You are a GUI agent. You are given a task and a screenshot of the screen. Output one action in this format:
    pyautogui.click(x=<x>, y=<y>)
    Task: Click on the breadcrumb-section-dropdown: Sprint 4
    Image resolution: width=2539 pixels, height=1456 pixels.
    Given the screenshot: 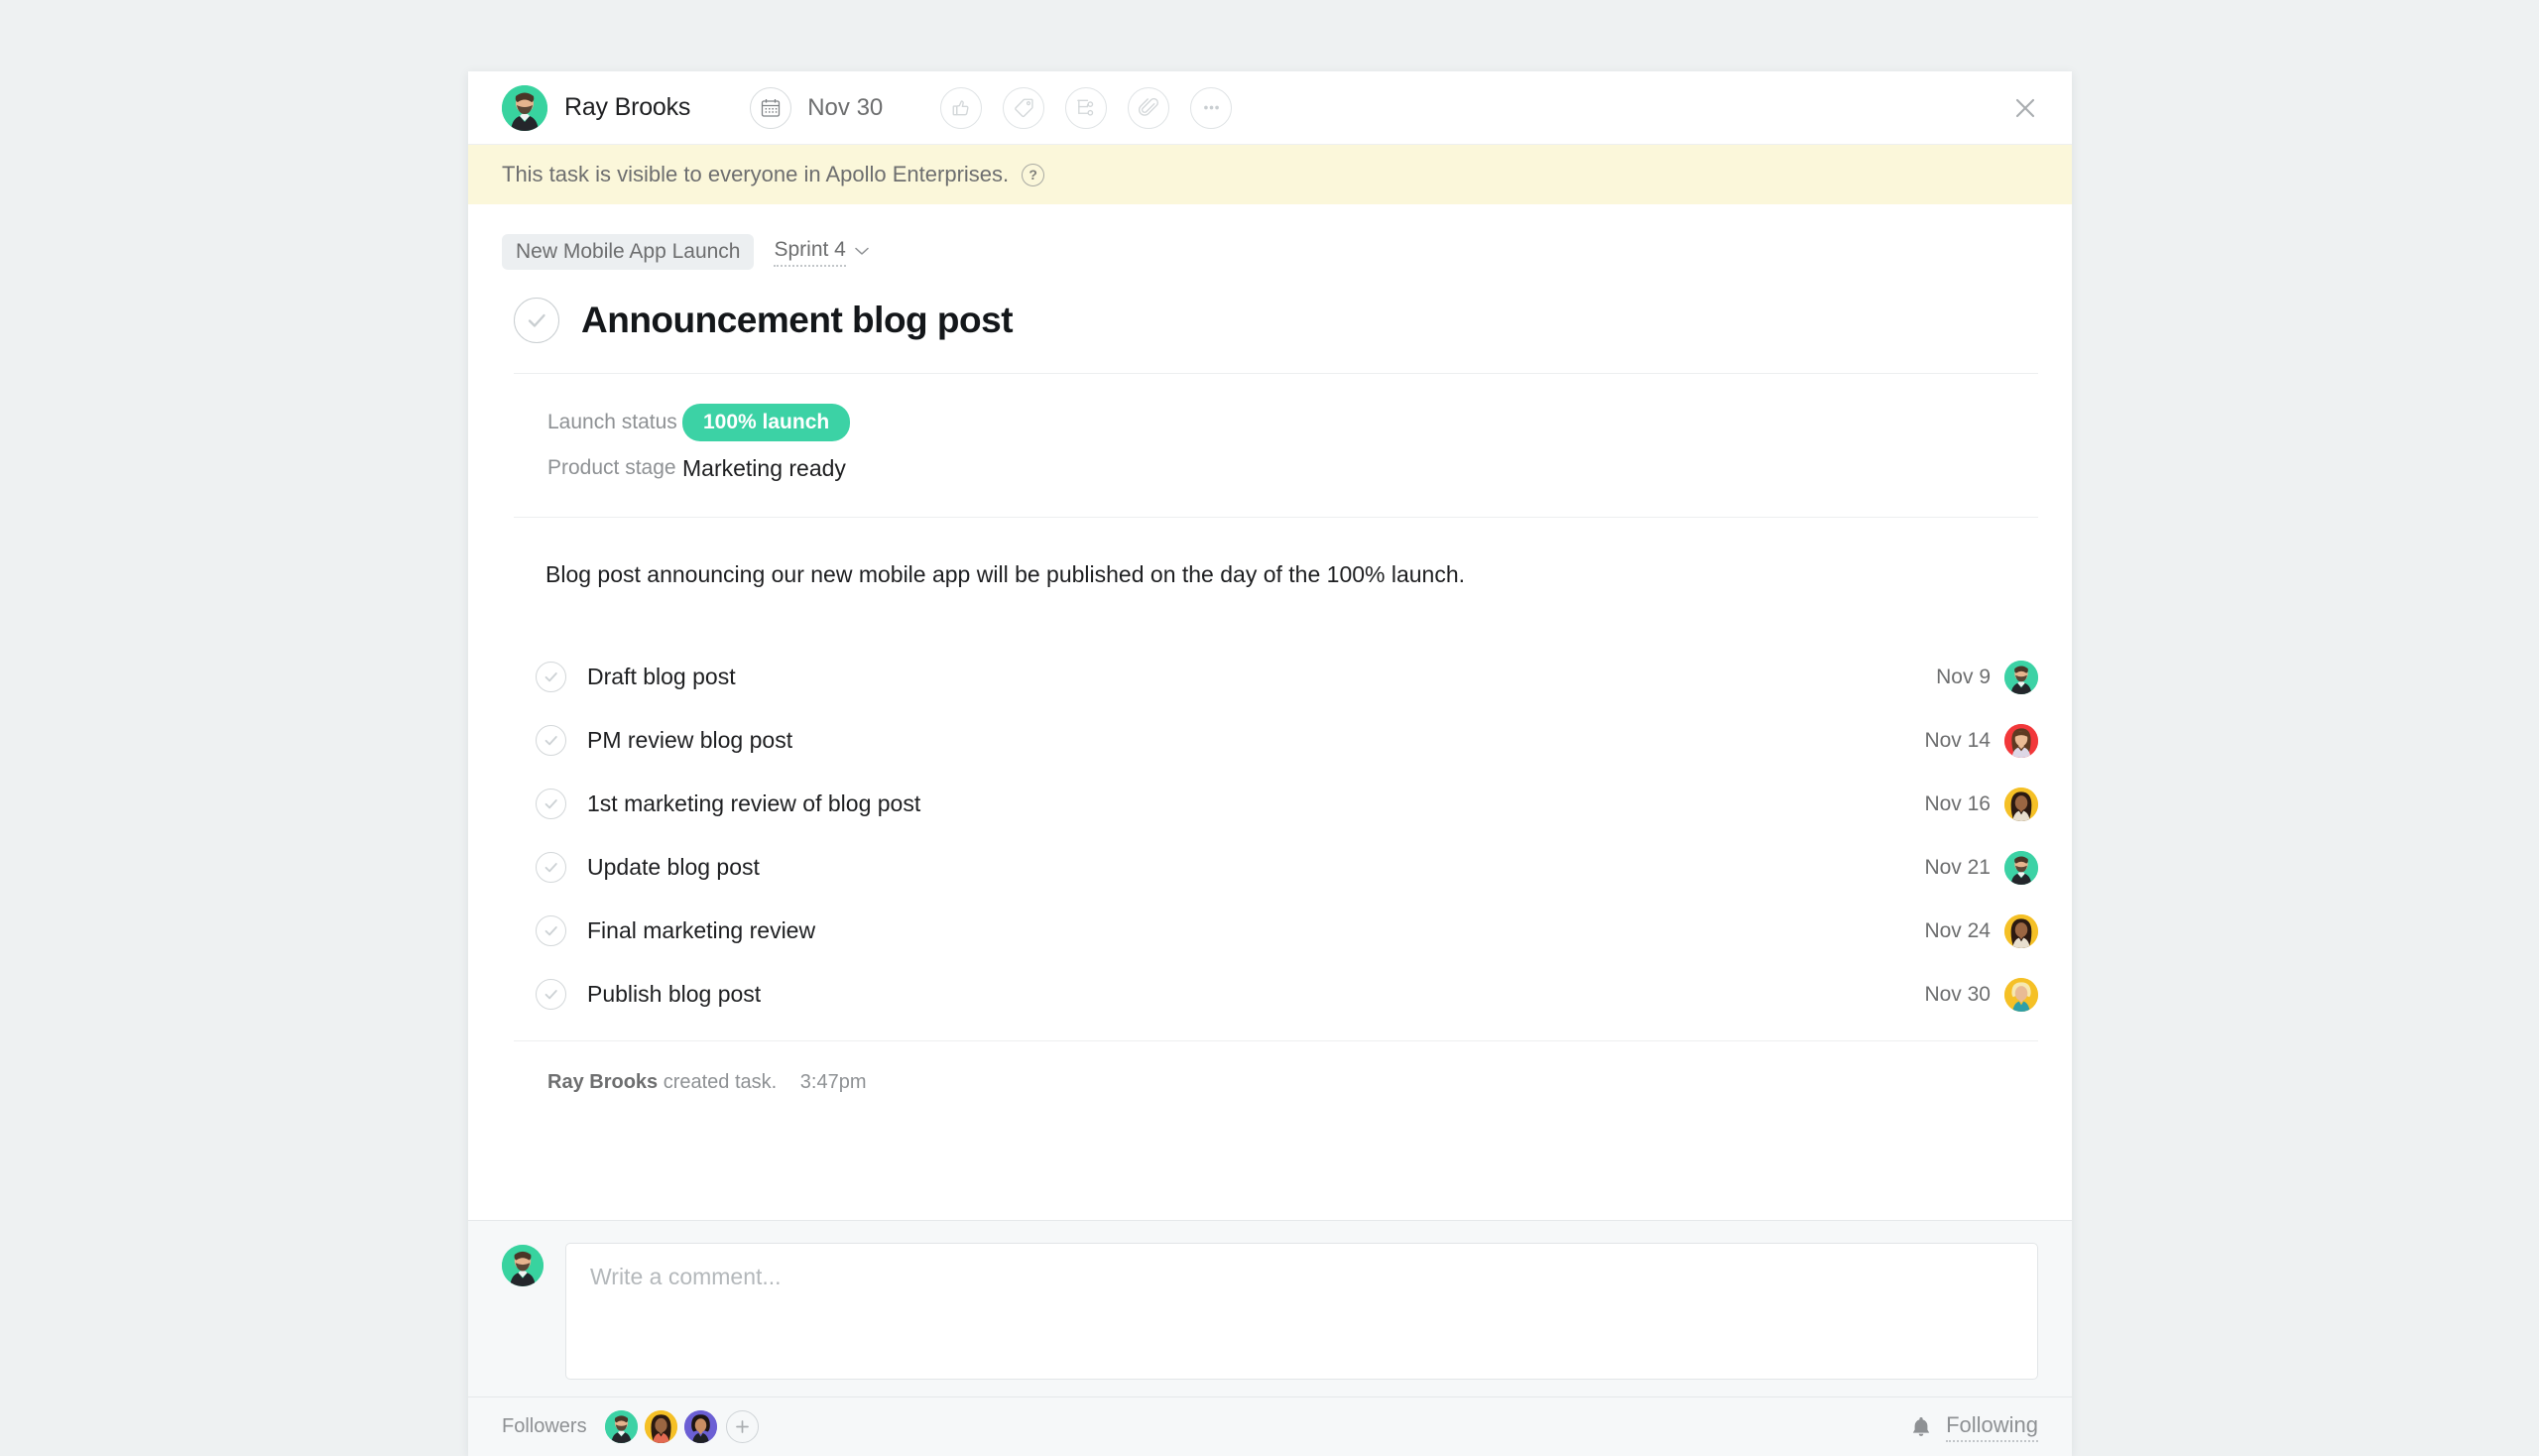 What is the action you would take?
    pyautogui.click(x=821, y=252)
    